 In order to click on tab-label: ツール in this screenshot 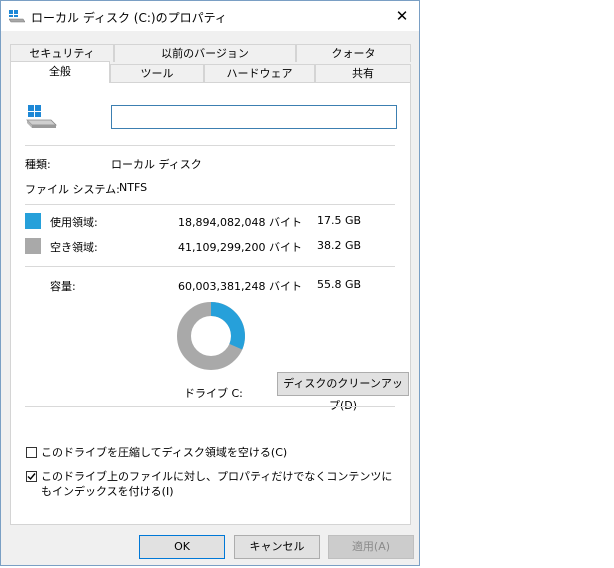, I will do `click(157, 73)`.